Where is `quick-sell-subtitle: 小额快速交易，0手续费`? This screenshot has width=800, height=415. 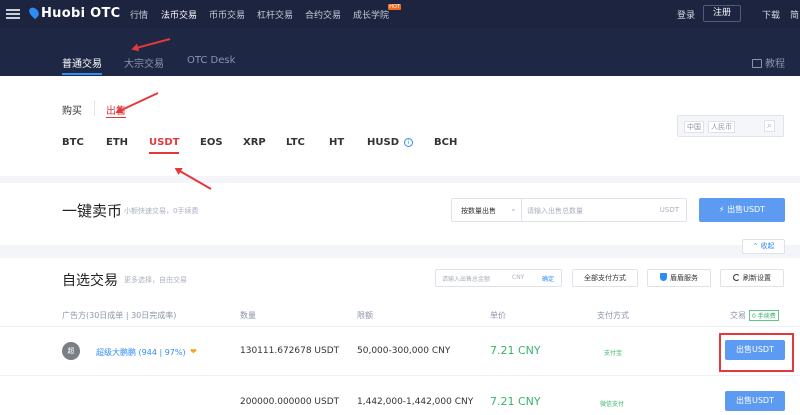 quick-sell-subtitle: 小额快速交易，0手续费 is located at coordinates (161, 211).